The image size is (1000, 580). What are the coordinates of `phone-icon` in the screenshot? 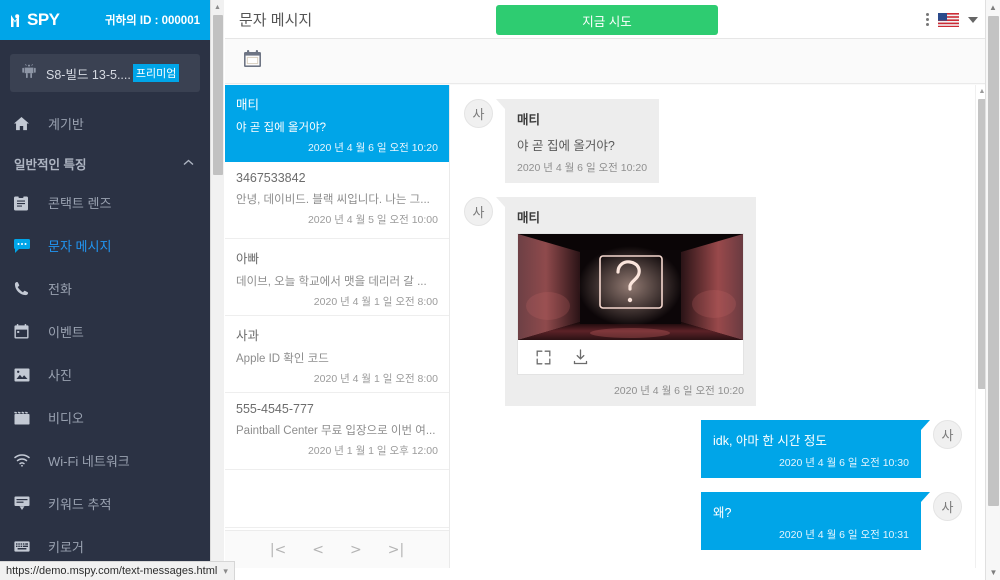 It's located at (29, 288).